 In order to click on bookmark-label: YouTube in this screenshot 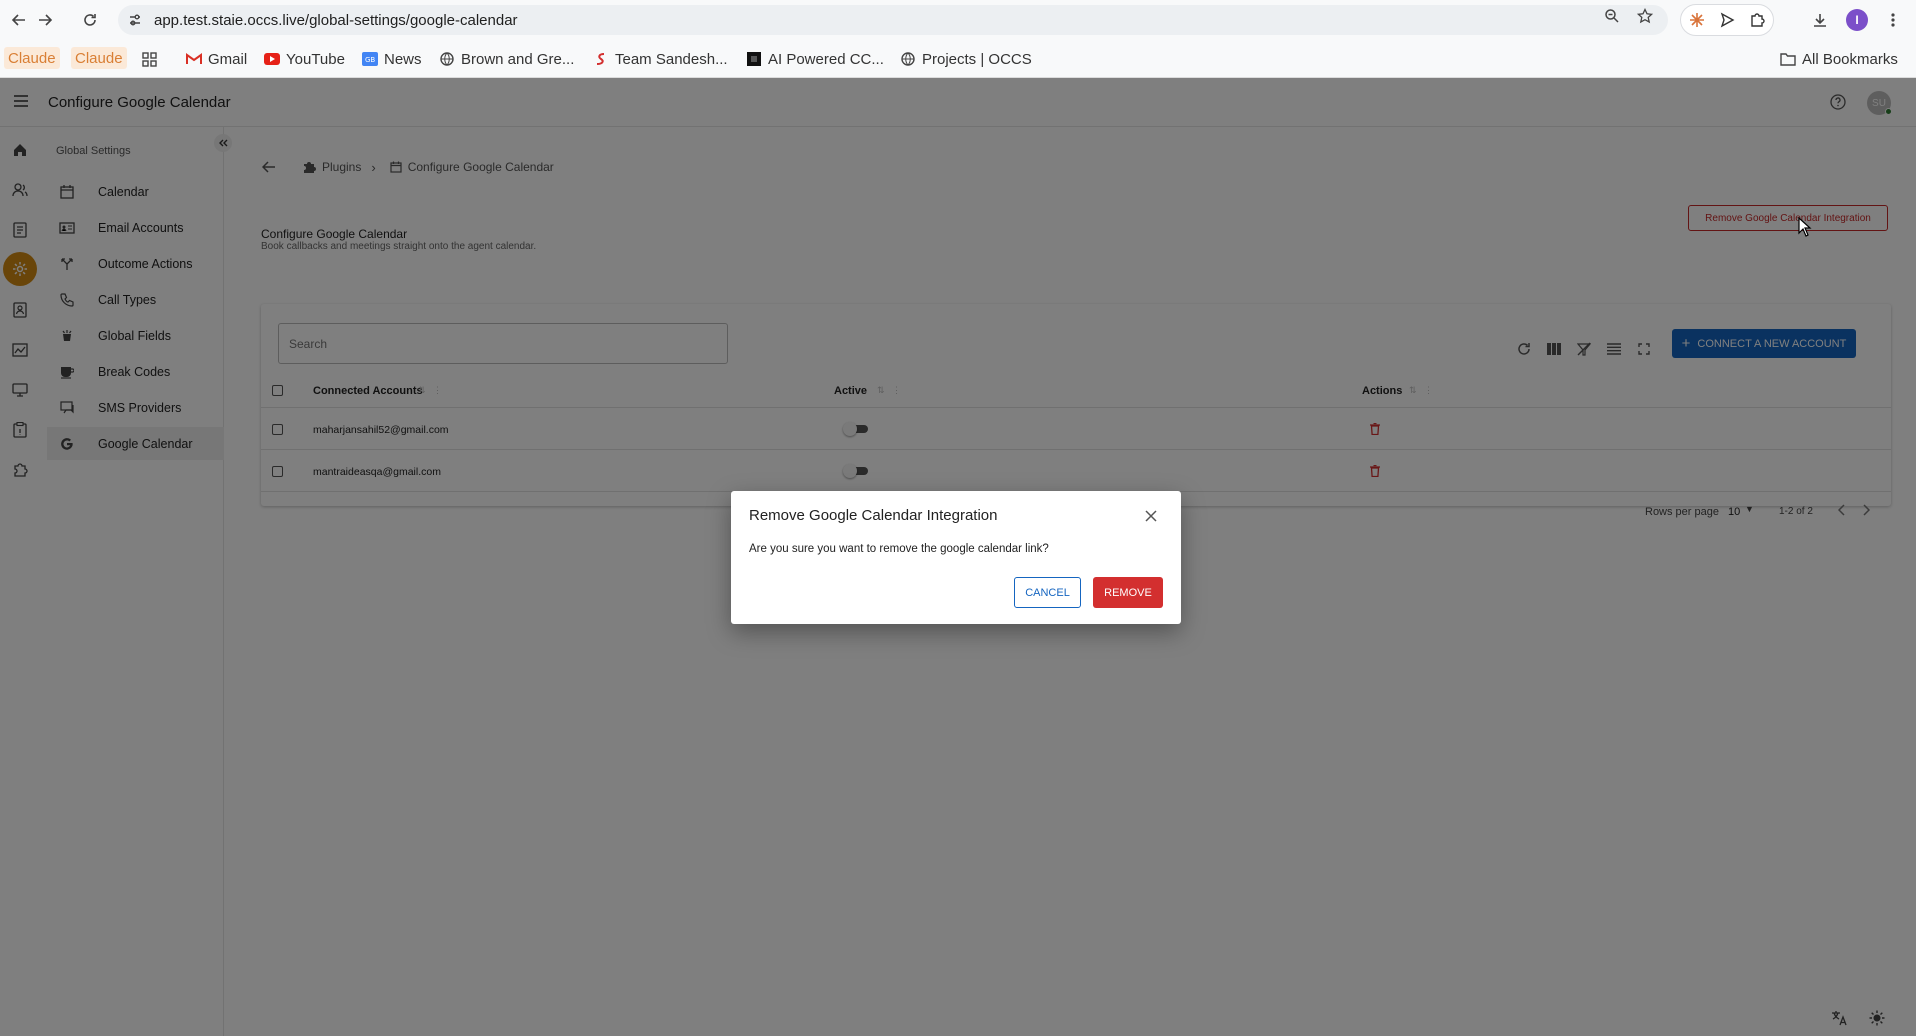, I will do `click(315, 59)`.